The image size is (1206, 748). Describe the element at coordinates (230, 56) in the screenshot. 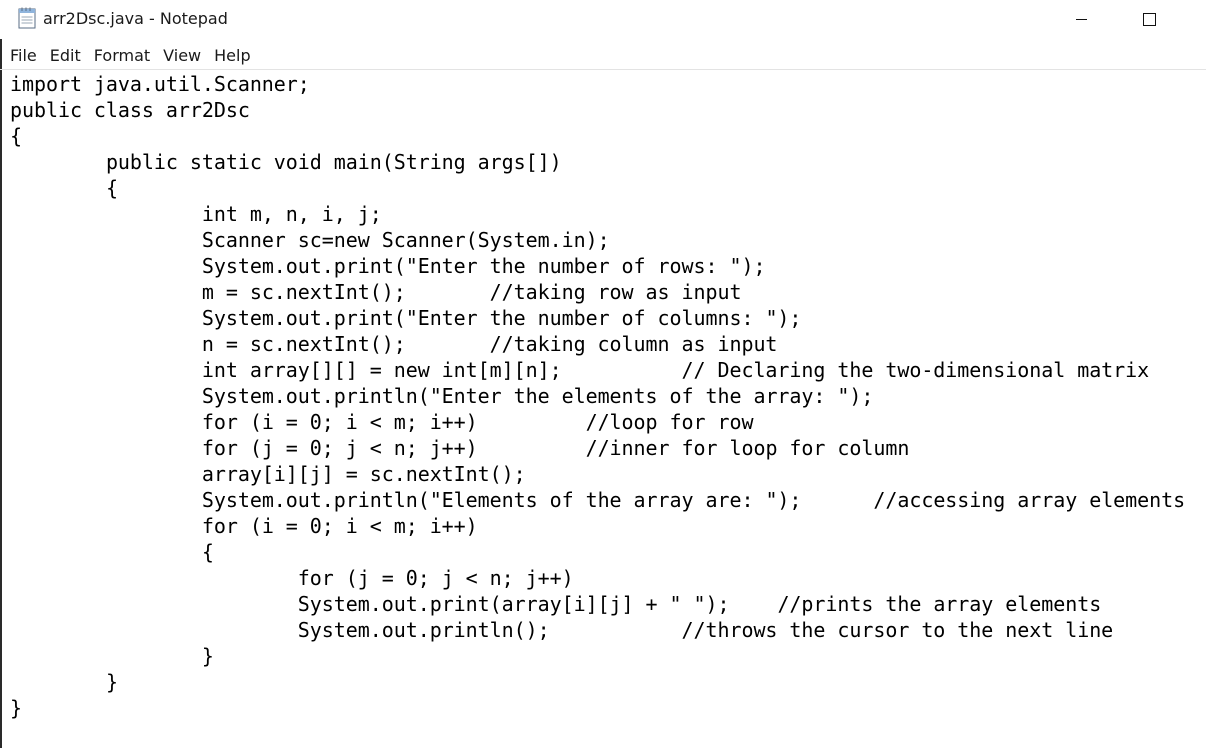

I see `menu-help: Help` at that location.